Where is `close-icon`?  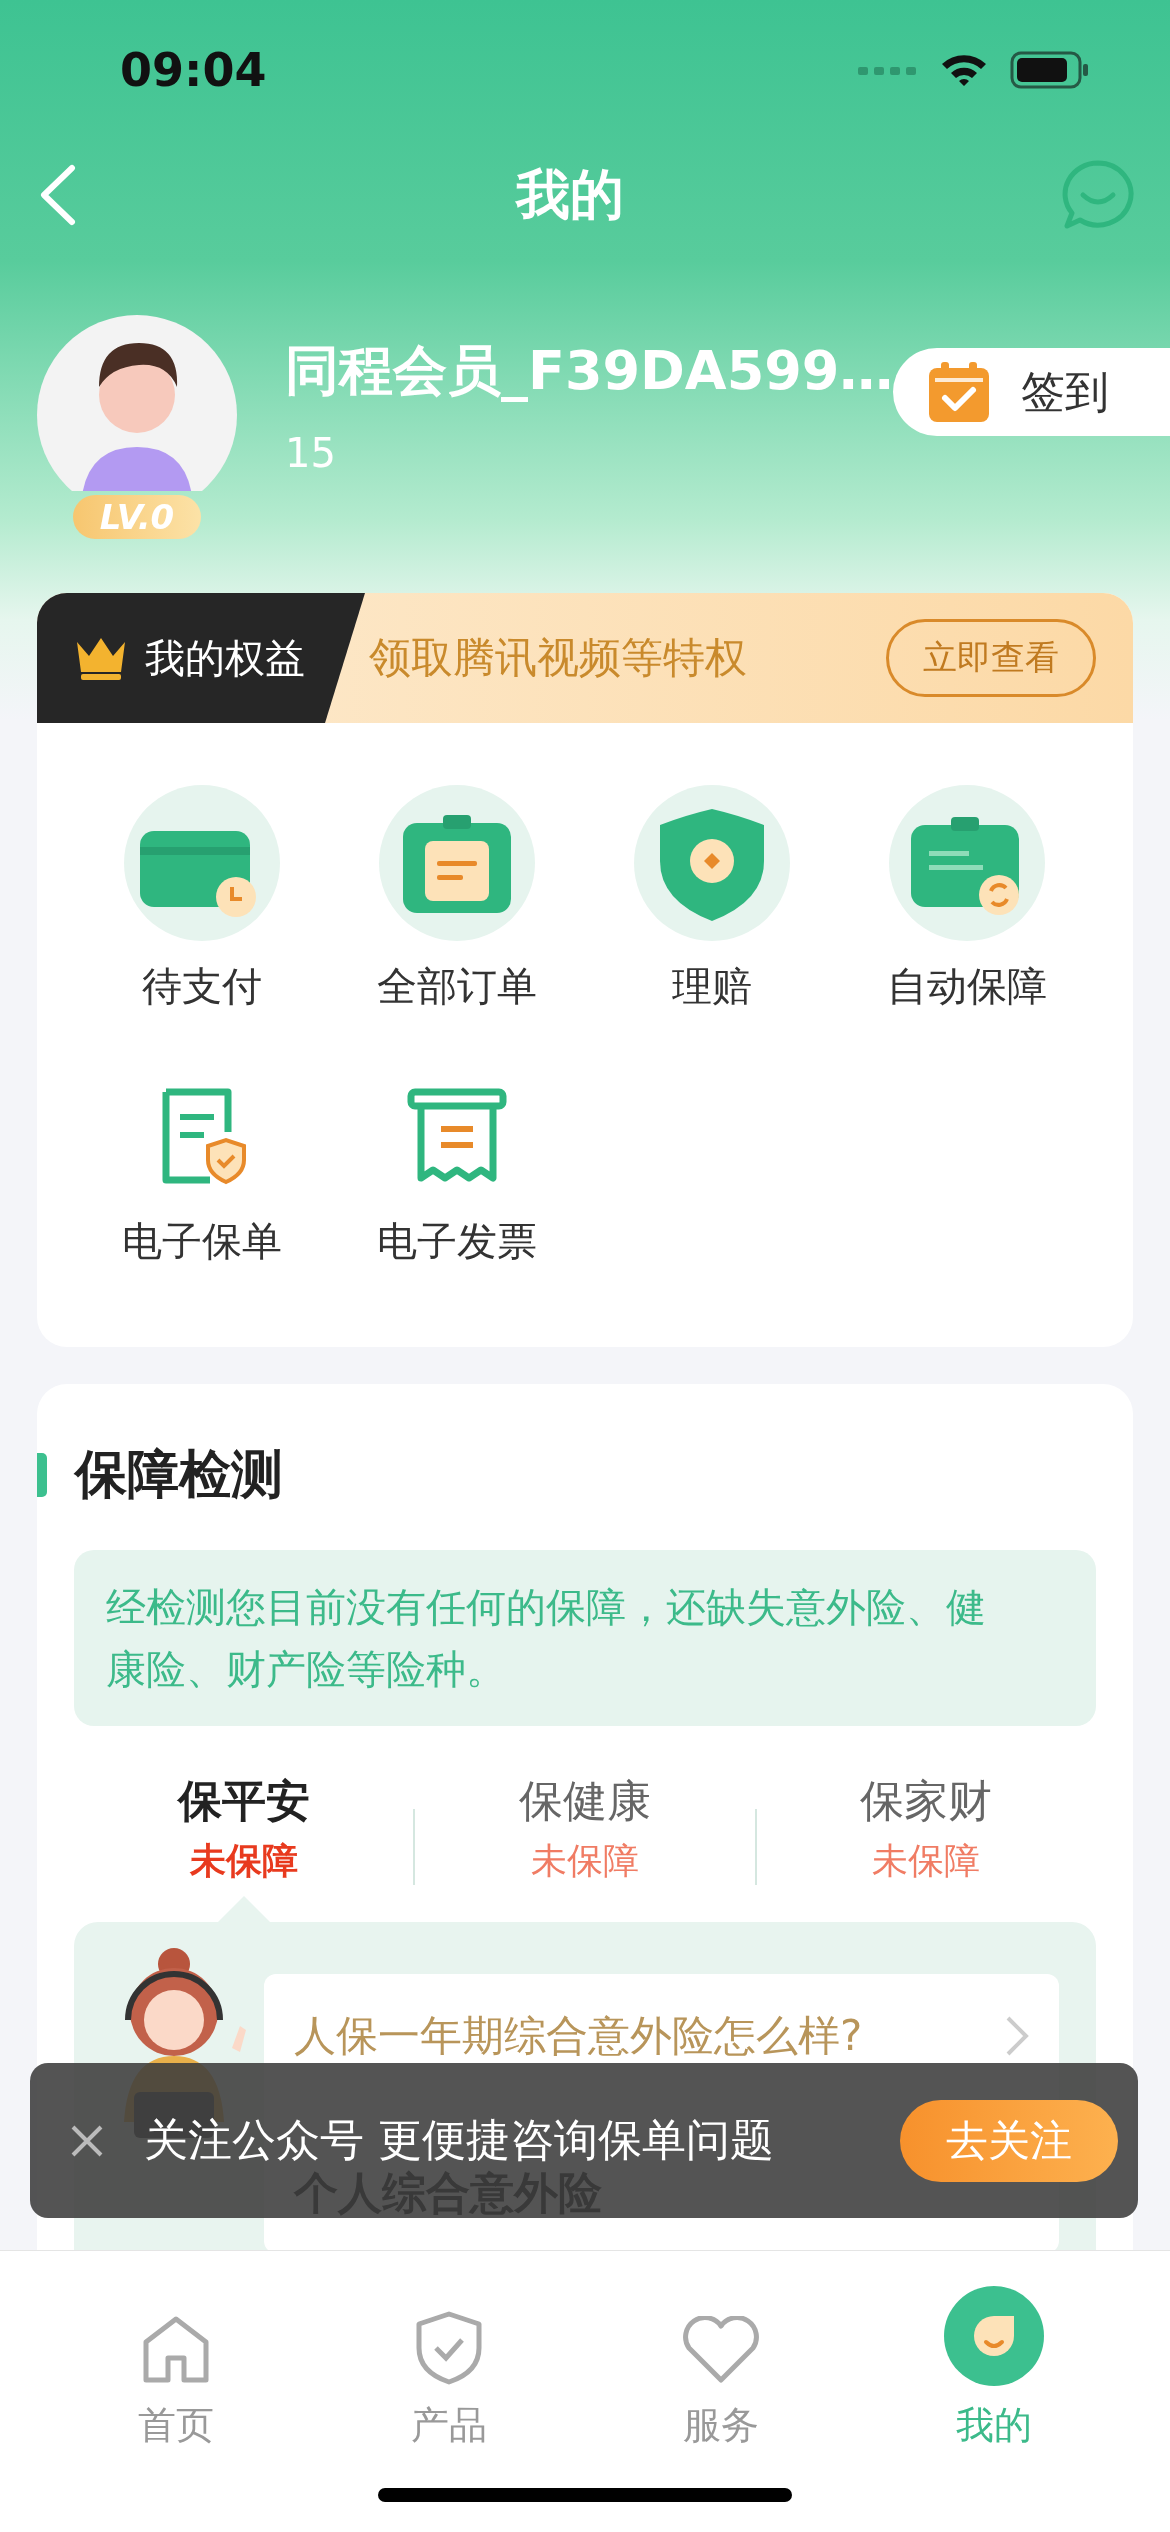 close-icon is located at coordinates (87, 2140).